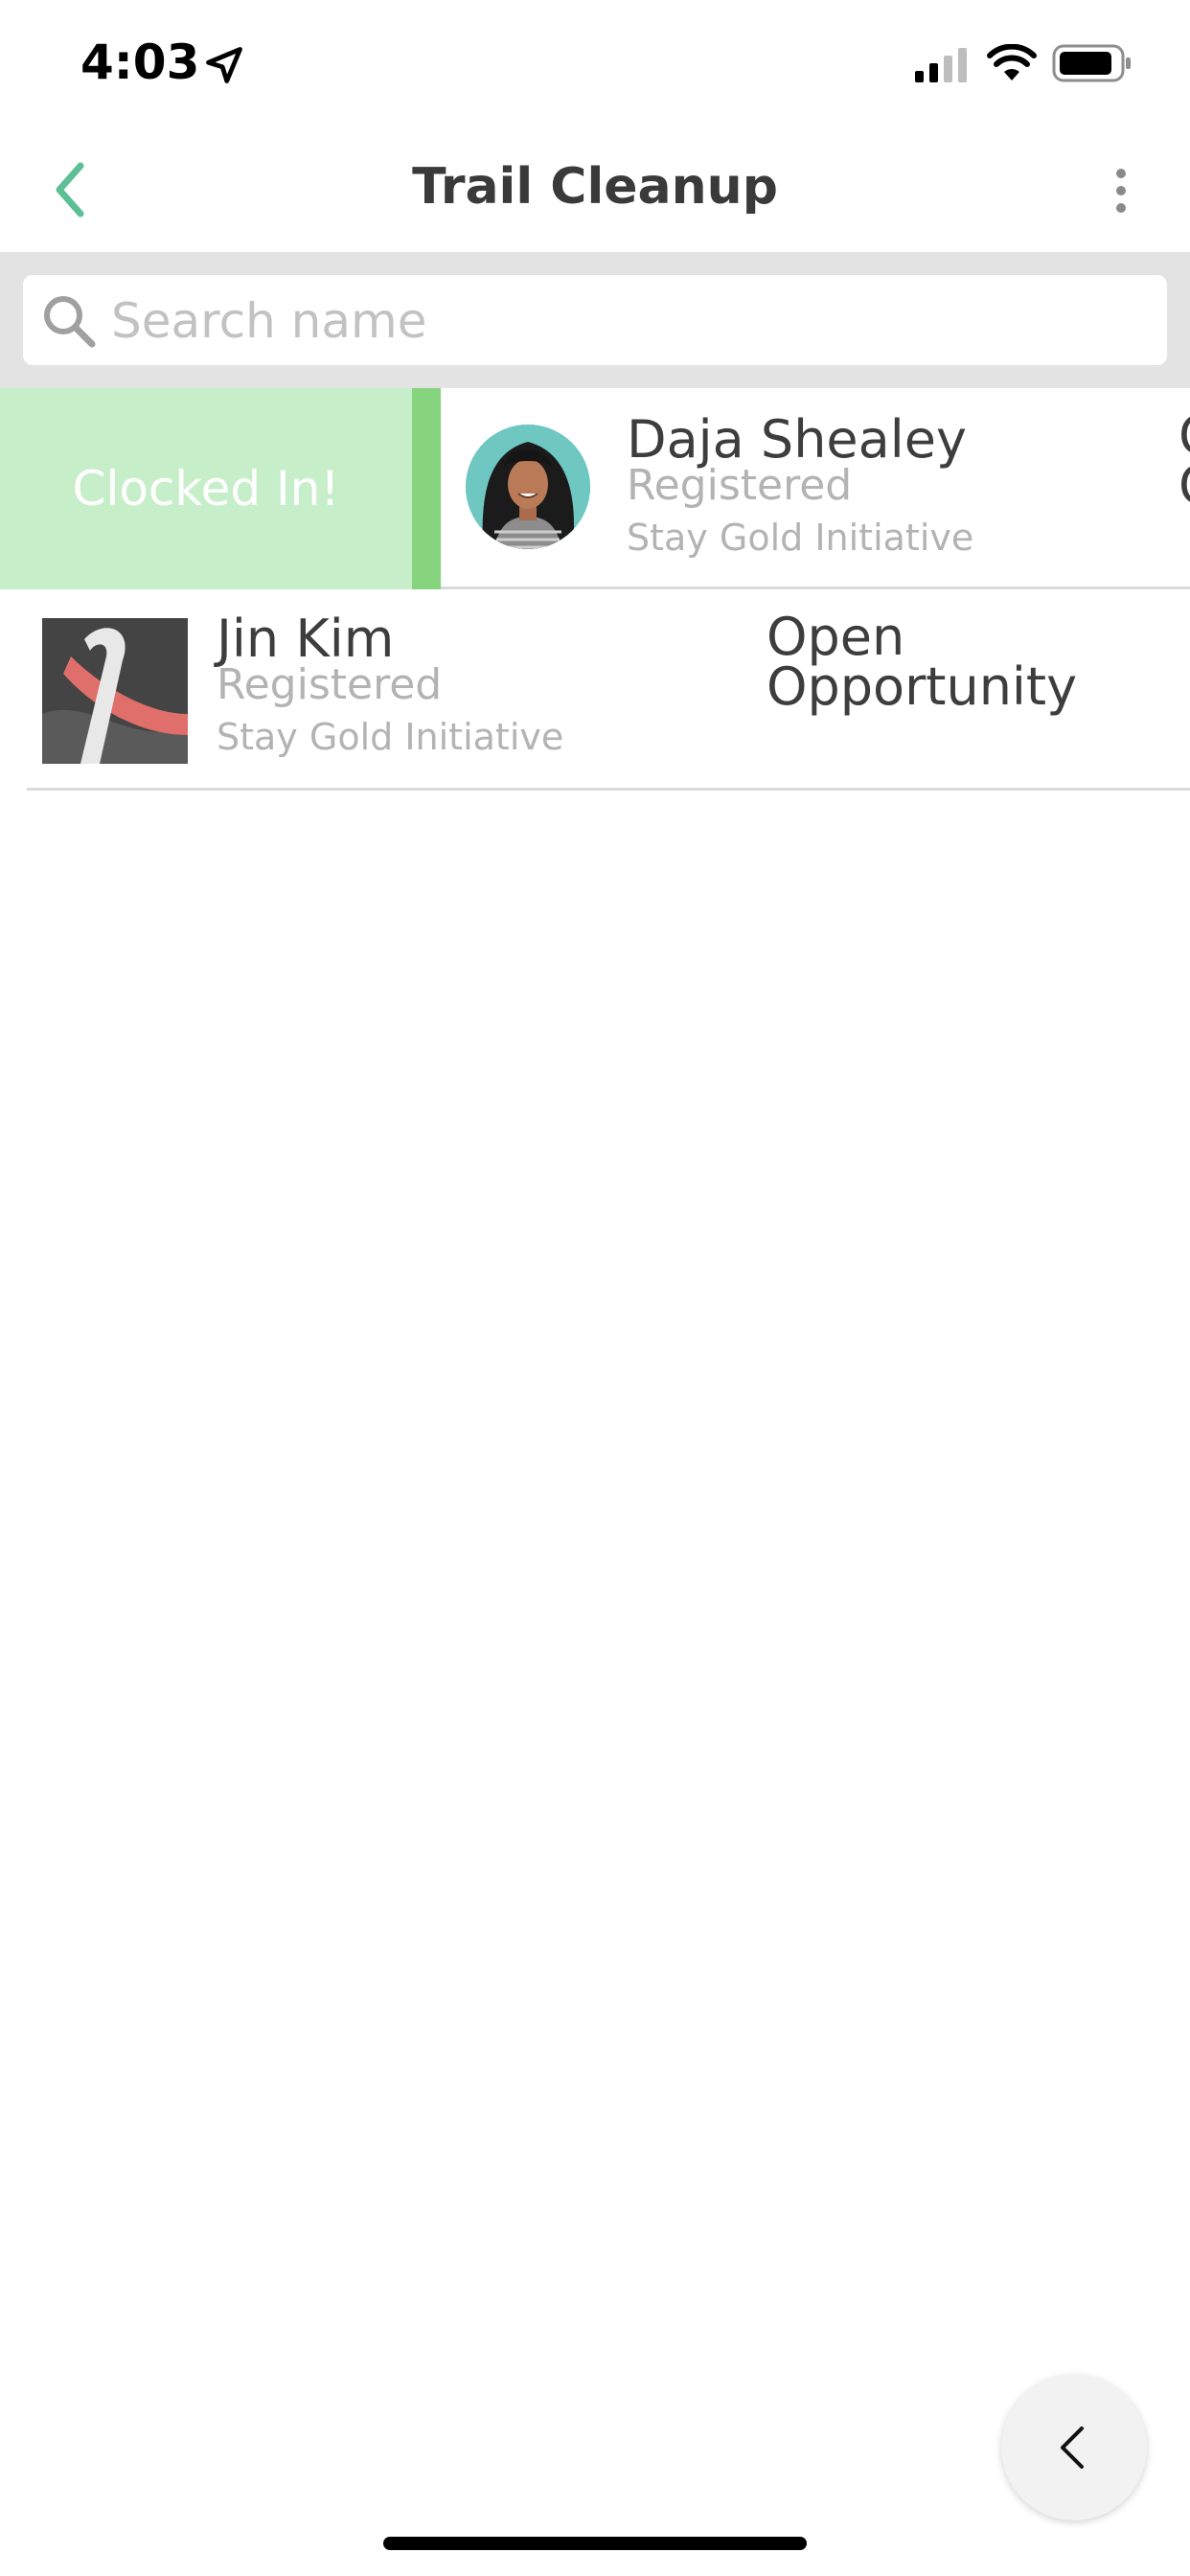 The height and width of the screenshot is (2576, 1190). Describe the element at coordinates (595, 187) in the screenshot. I see `page-title: Trail Cleanup` at that location.